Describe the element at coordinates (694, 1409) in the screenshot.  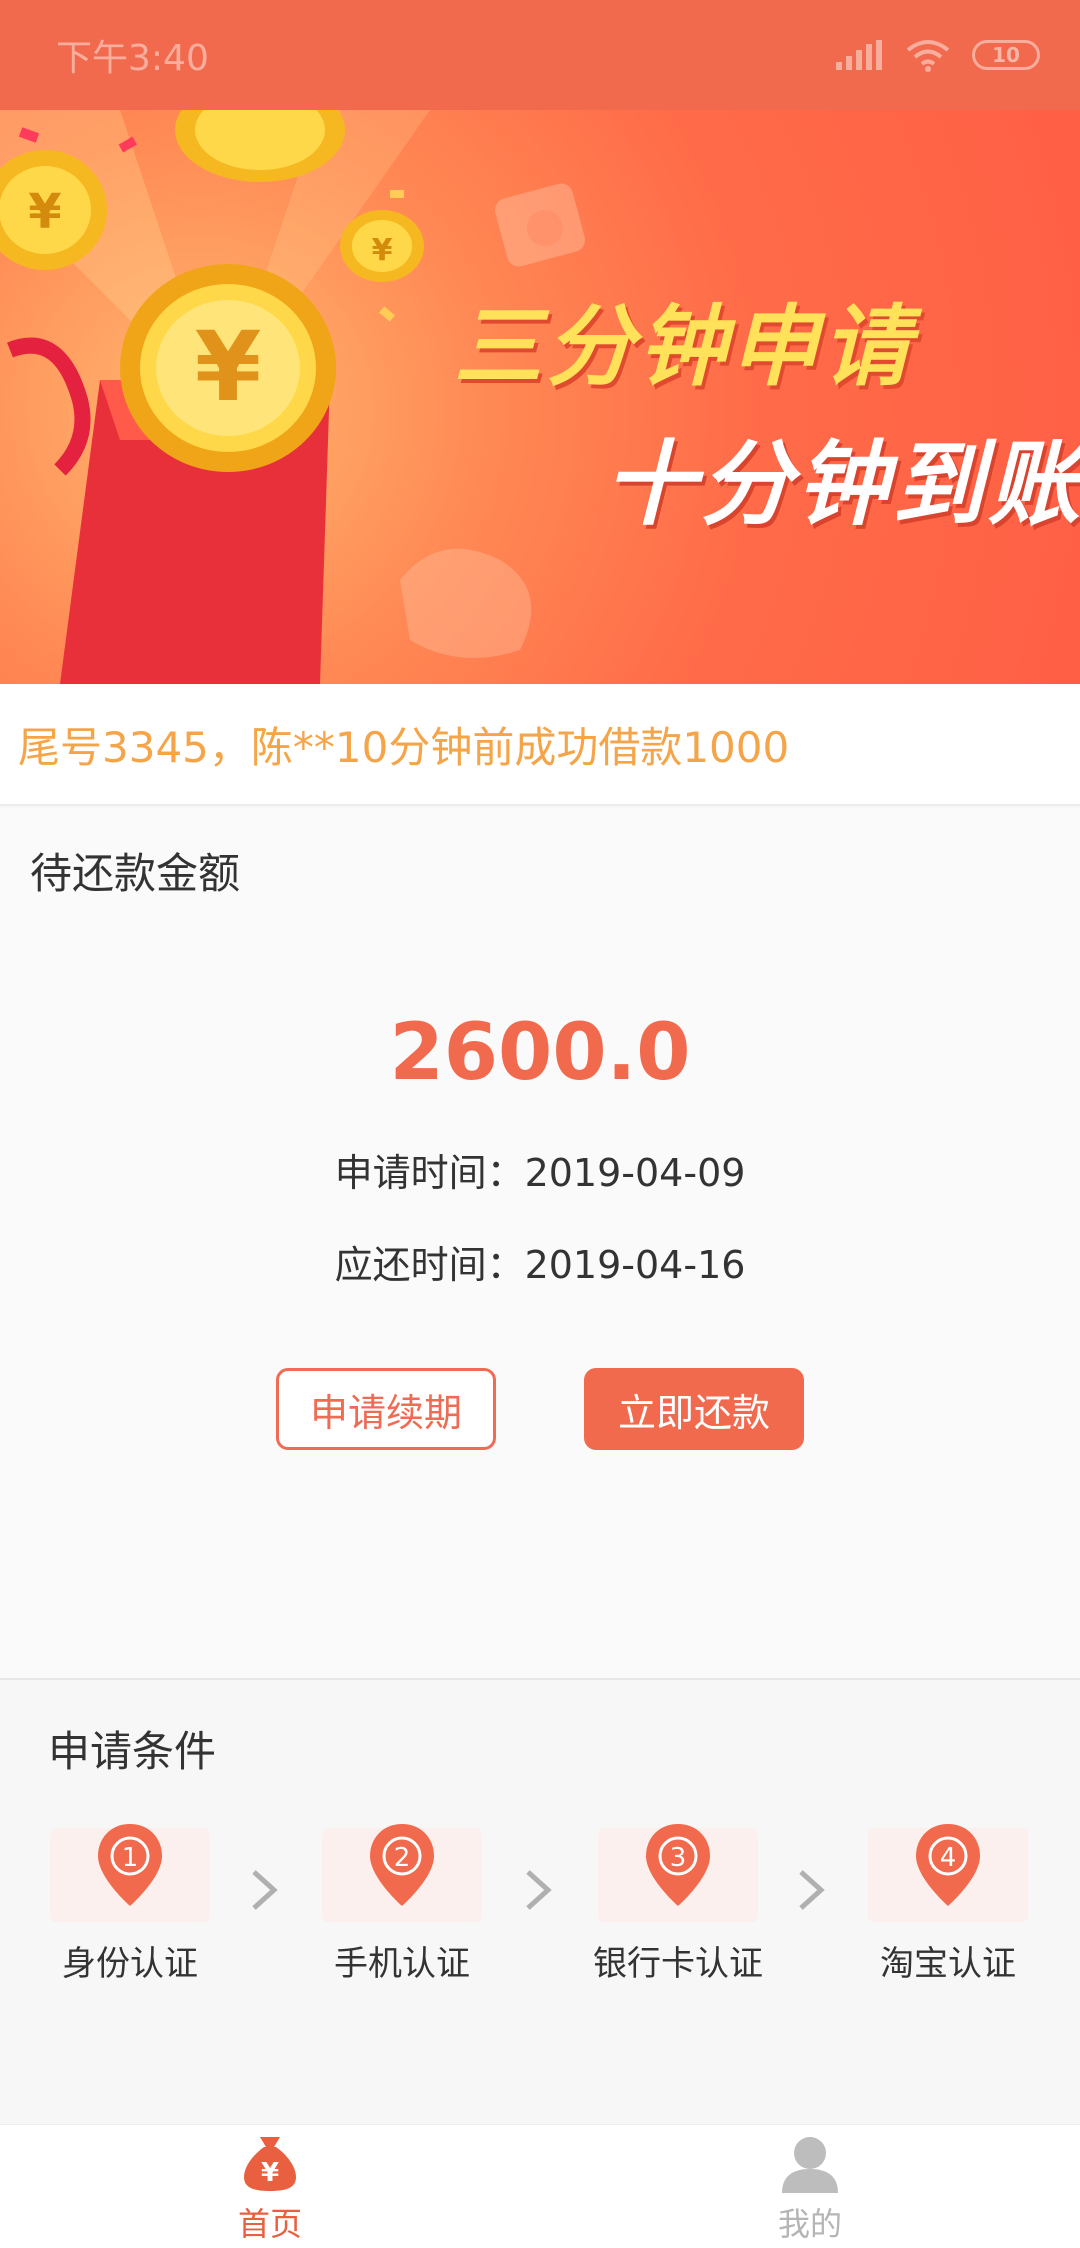
I see `repay-now-button: 立即还款` at that location.